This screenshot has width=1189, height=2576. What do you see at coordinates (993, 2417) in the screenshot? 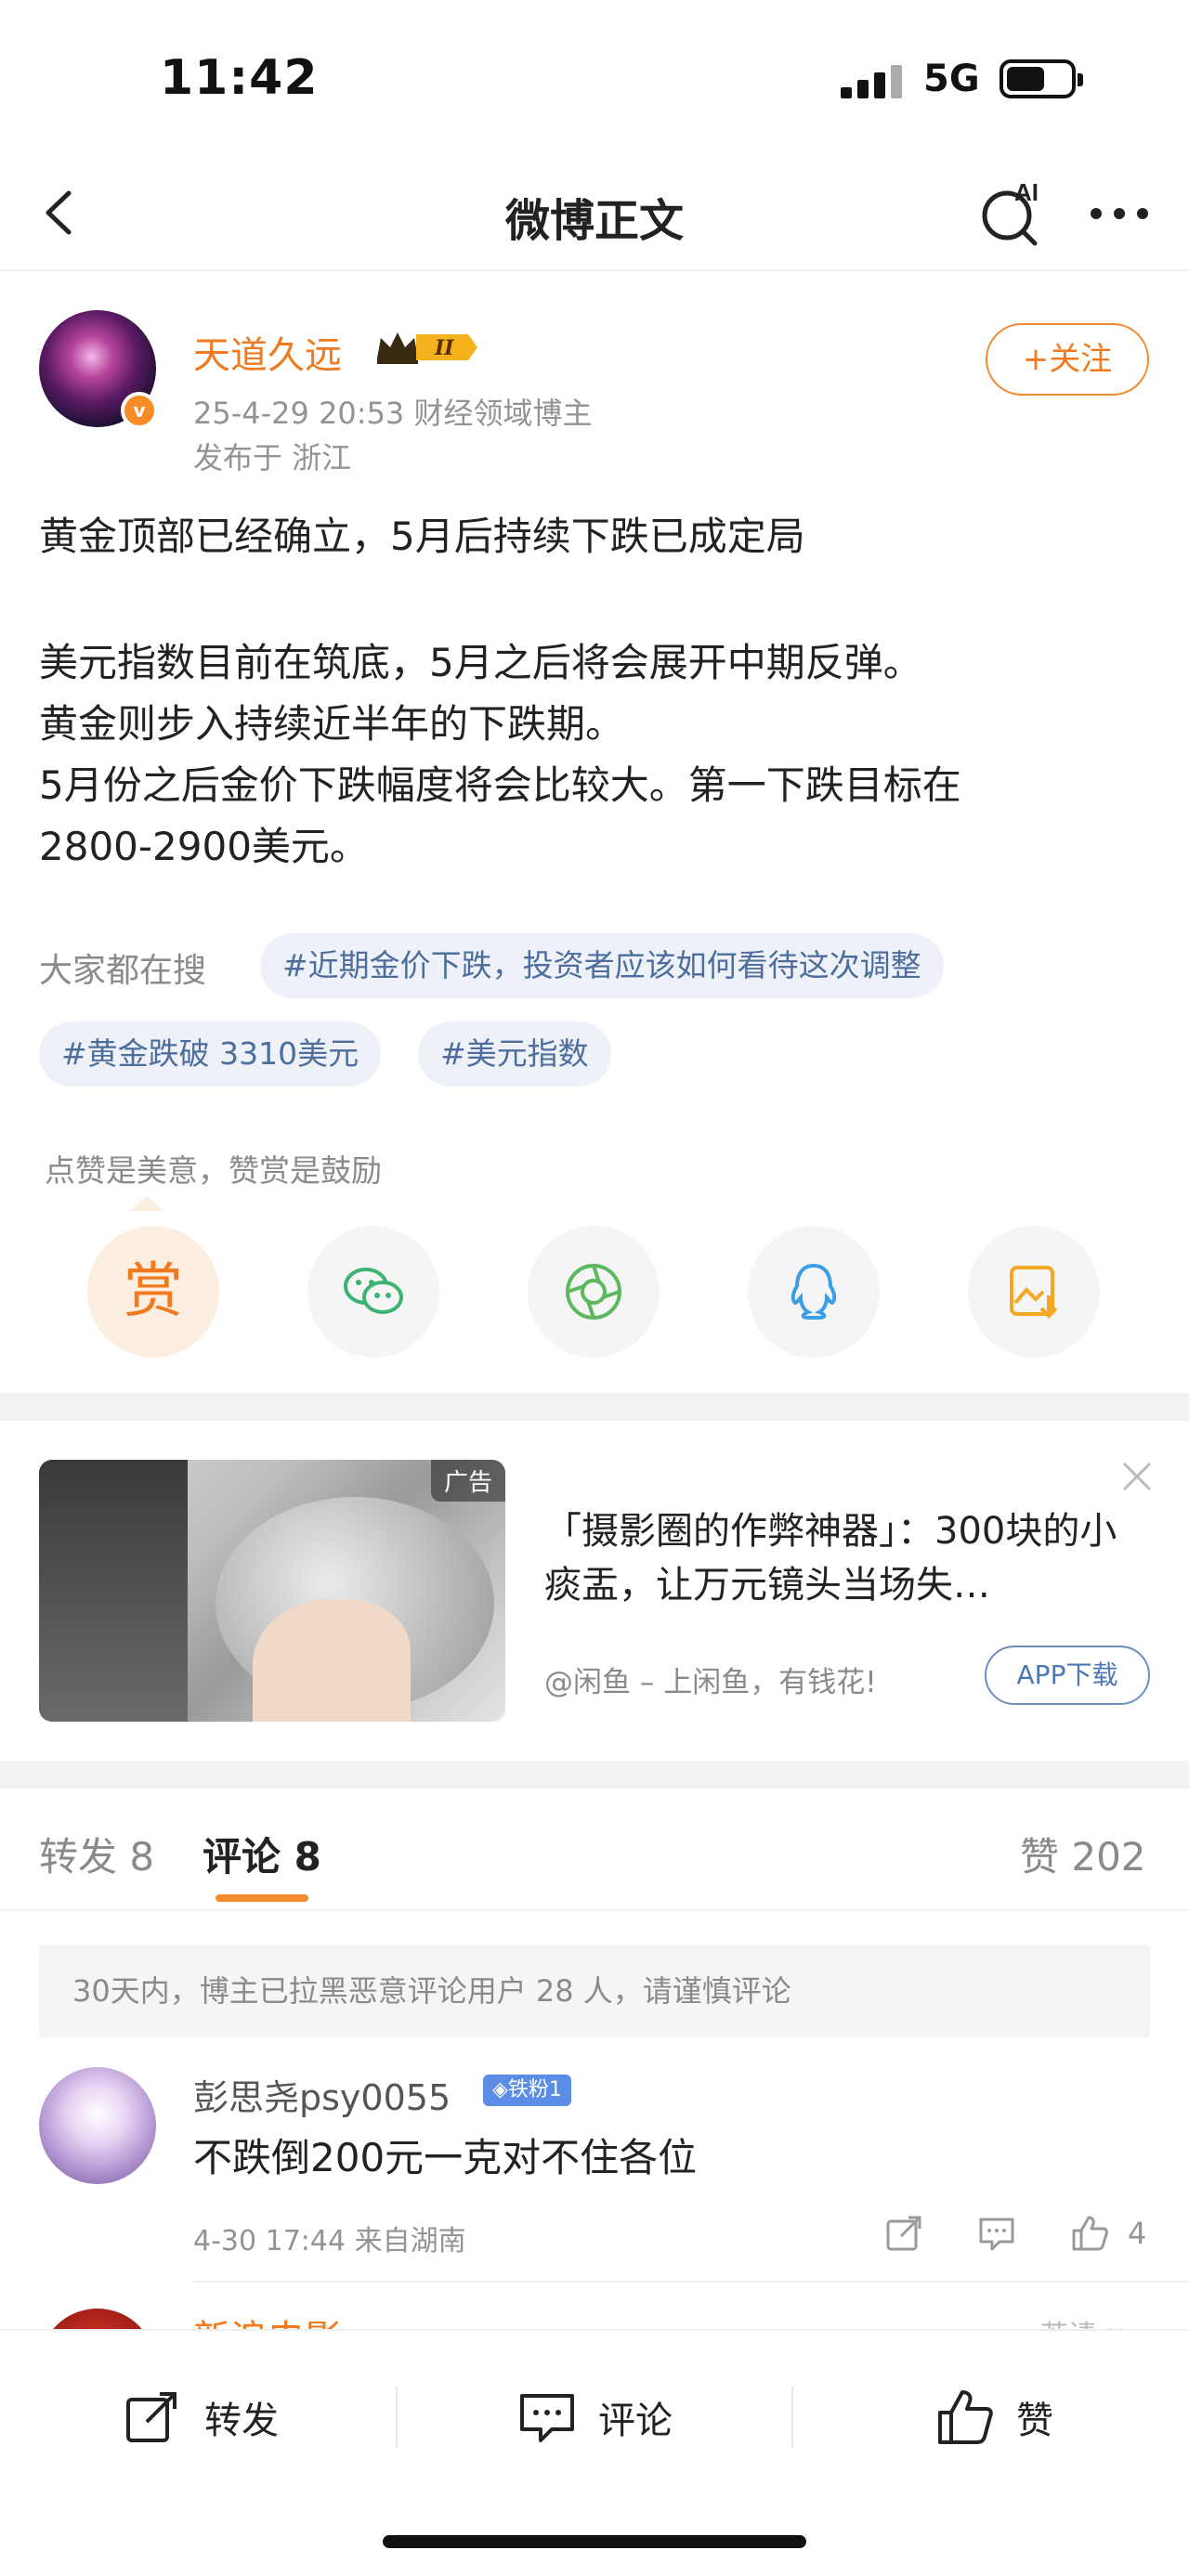
I see `like-button: 赞` at bounding box center [993, 2417].